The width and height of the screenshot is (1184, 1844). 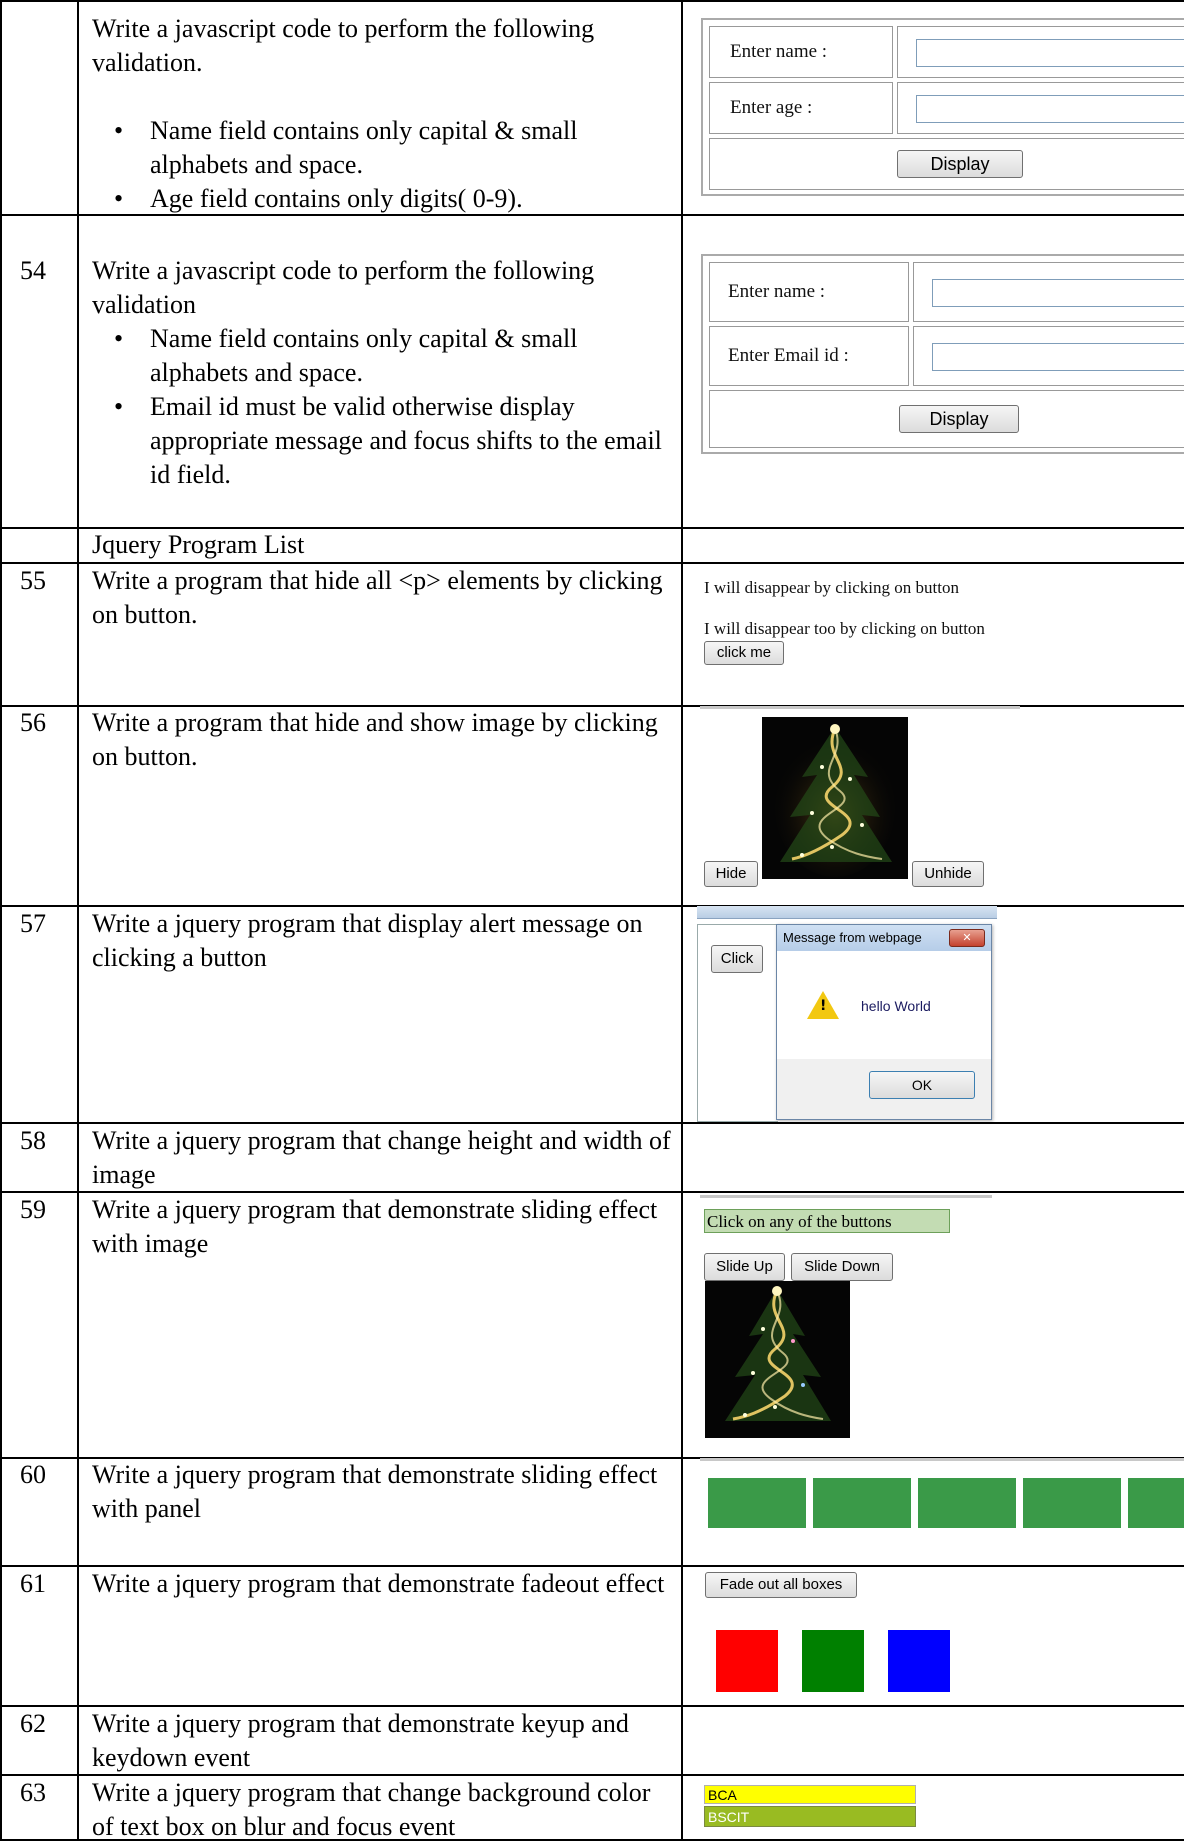 What do you see at coordinates (884, 1022) in the screenshot?
I see `alert-dialog: Message from webpage ✕ ! hello World OK` at bounding box center [884, 1022].